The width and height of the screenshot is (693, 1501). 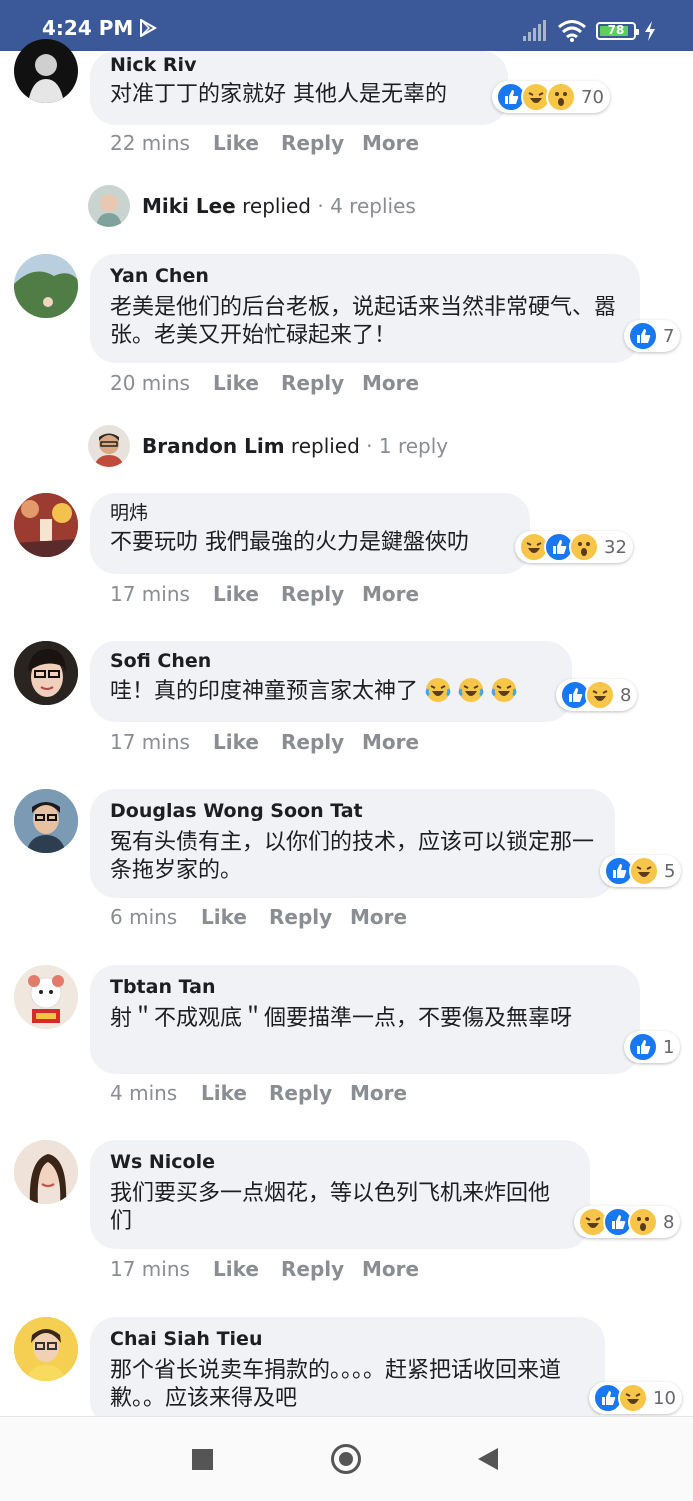 I want to click on replies-summary: Miki Lee replied · 4 replies, so click(x=279, y=206).